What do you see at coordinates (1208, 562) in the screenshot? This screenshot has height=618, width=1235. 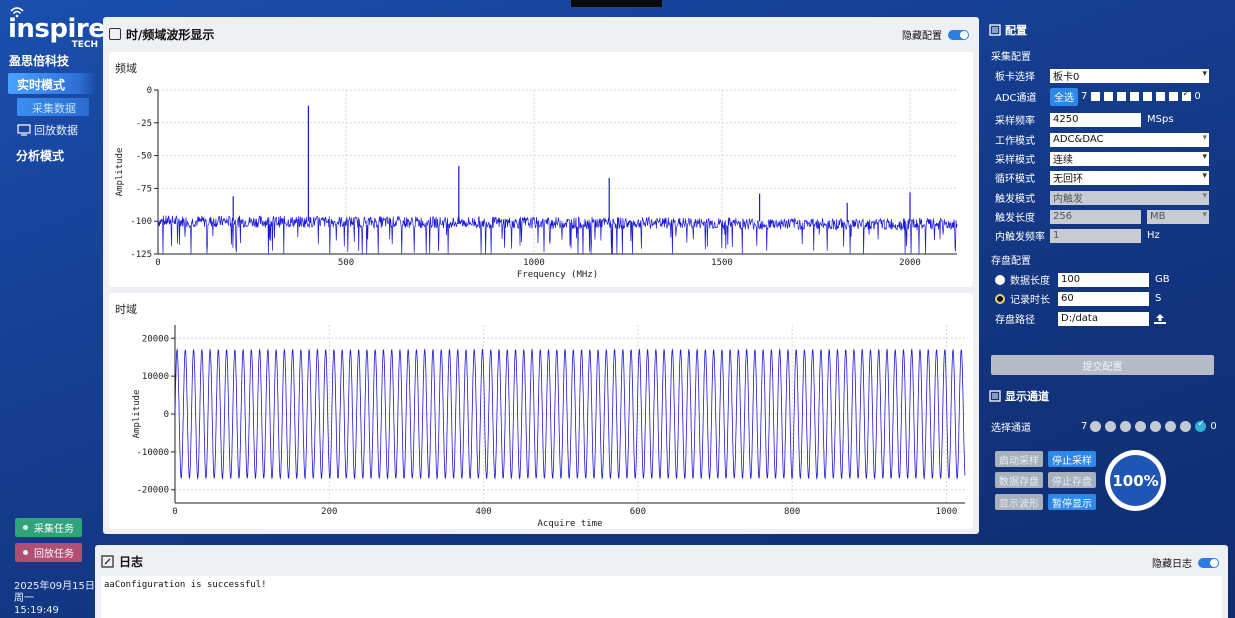 I see `hide-log-toggle` at bounding box center [1208, 562].